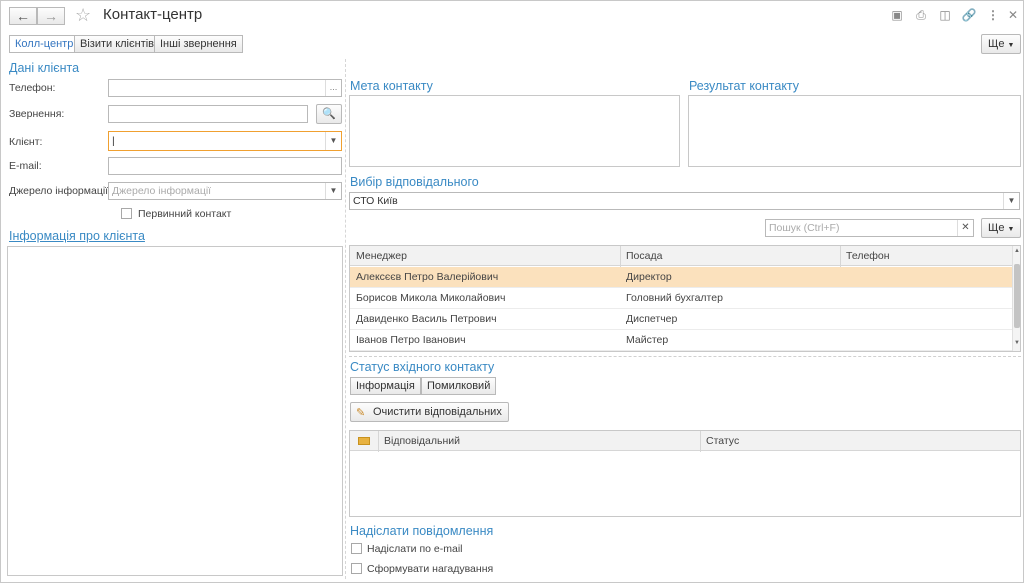 This screenshot has width=1024, height=583. I want to click on managers-table-header: Менеджер Посада Телефон, so click(681, 256).